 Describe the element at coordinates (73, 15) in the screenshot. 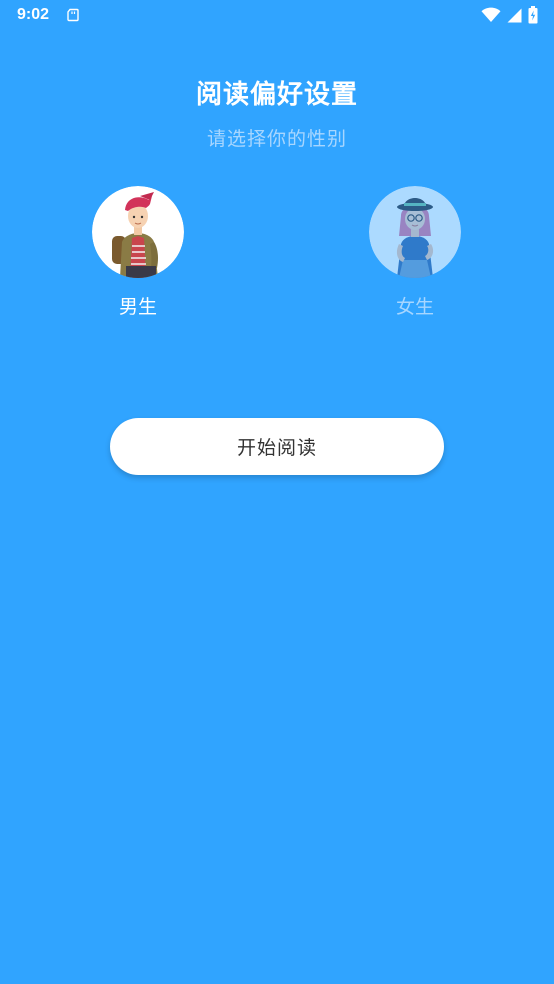

I see `sd-card-icon` at that location.